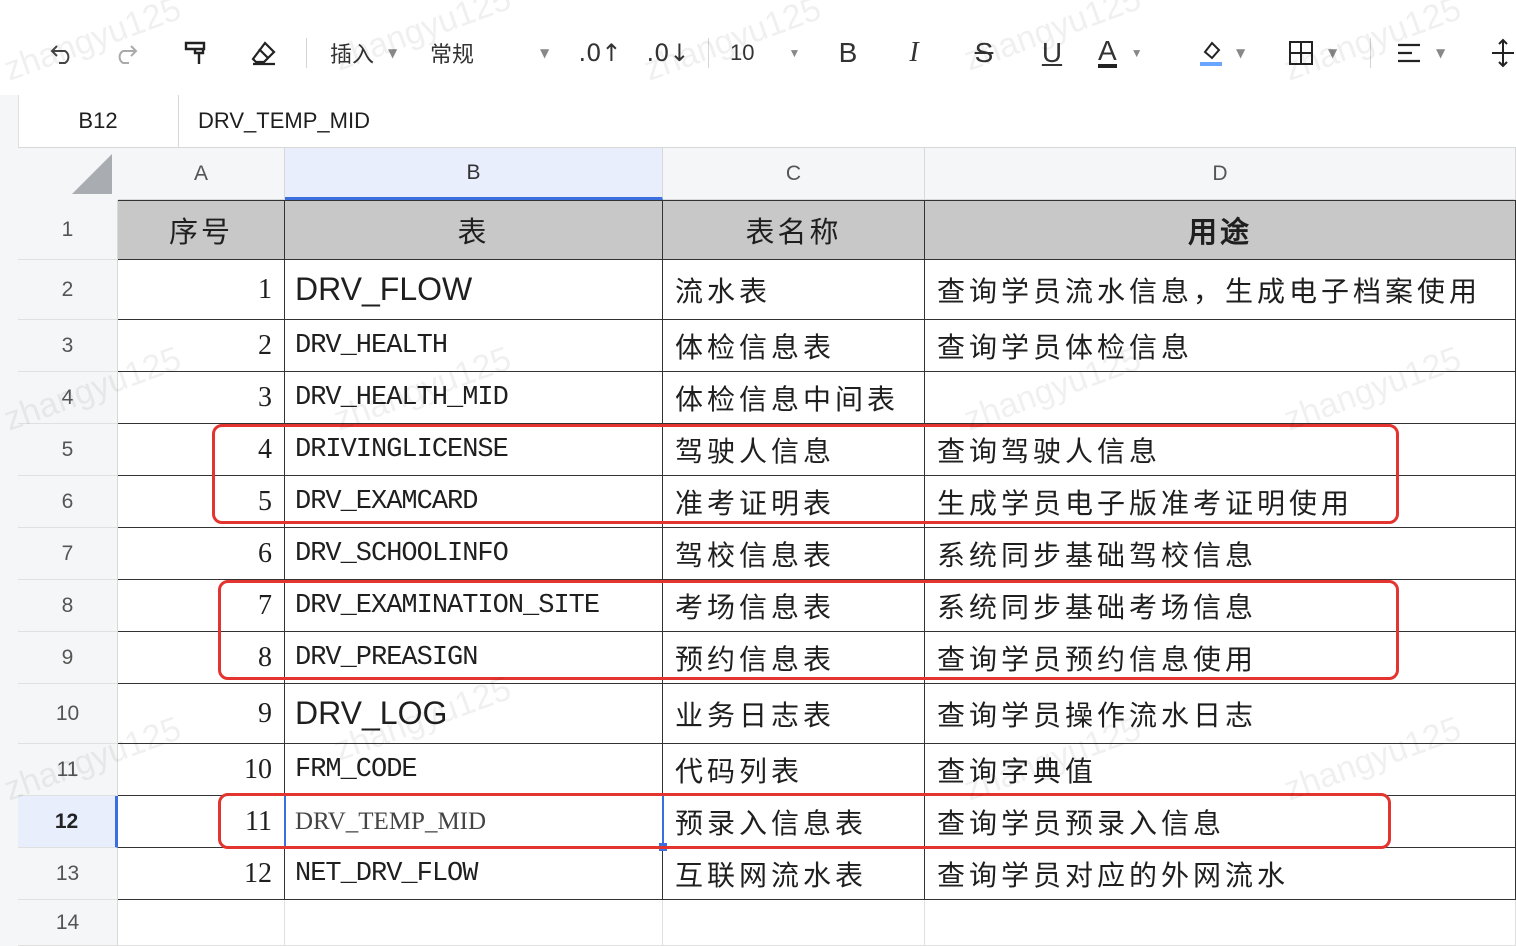 The height and width of the screenshot is (946, 1516). I want to click on table-cell-table: FRM_CODE, so click(474, 770).